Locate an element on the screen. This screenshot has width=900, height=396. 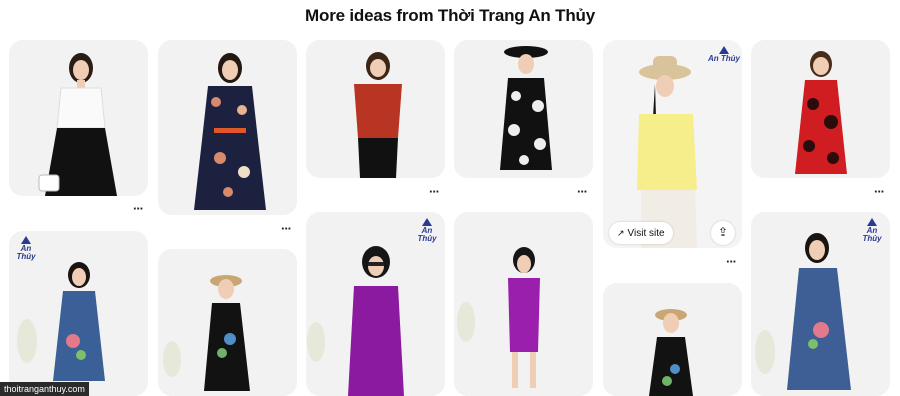
pin-image-navy-floral-dress is located at coordinates (227, 127).